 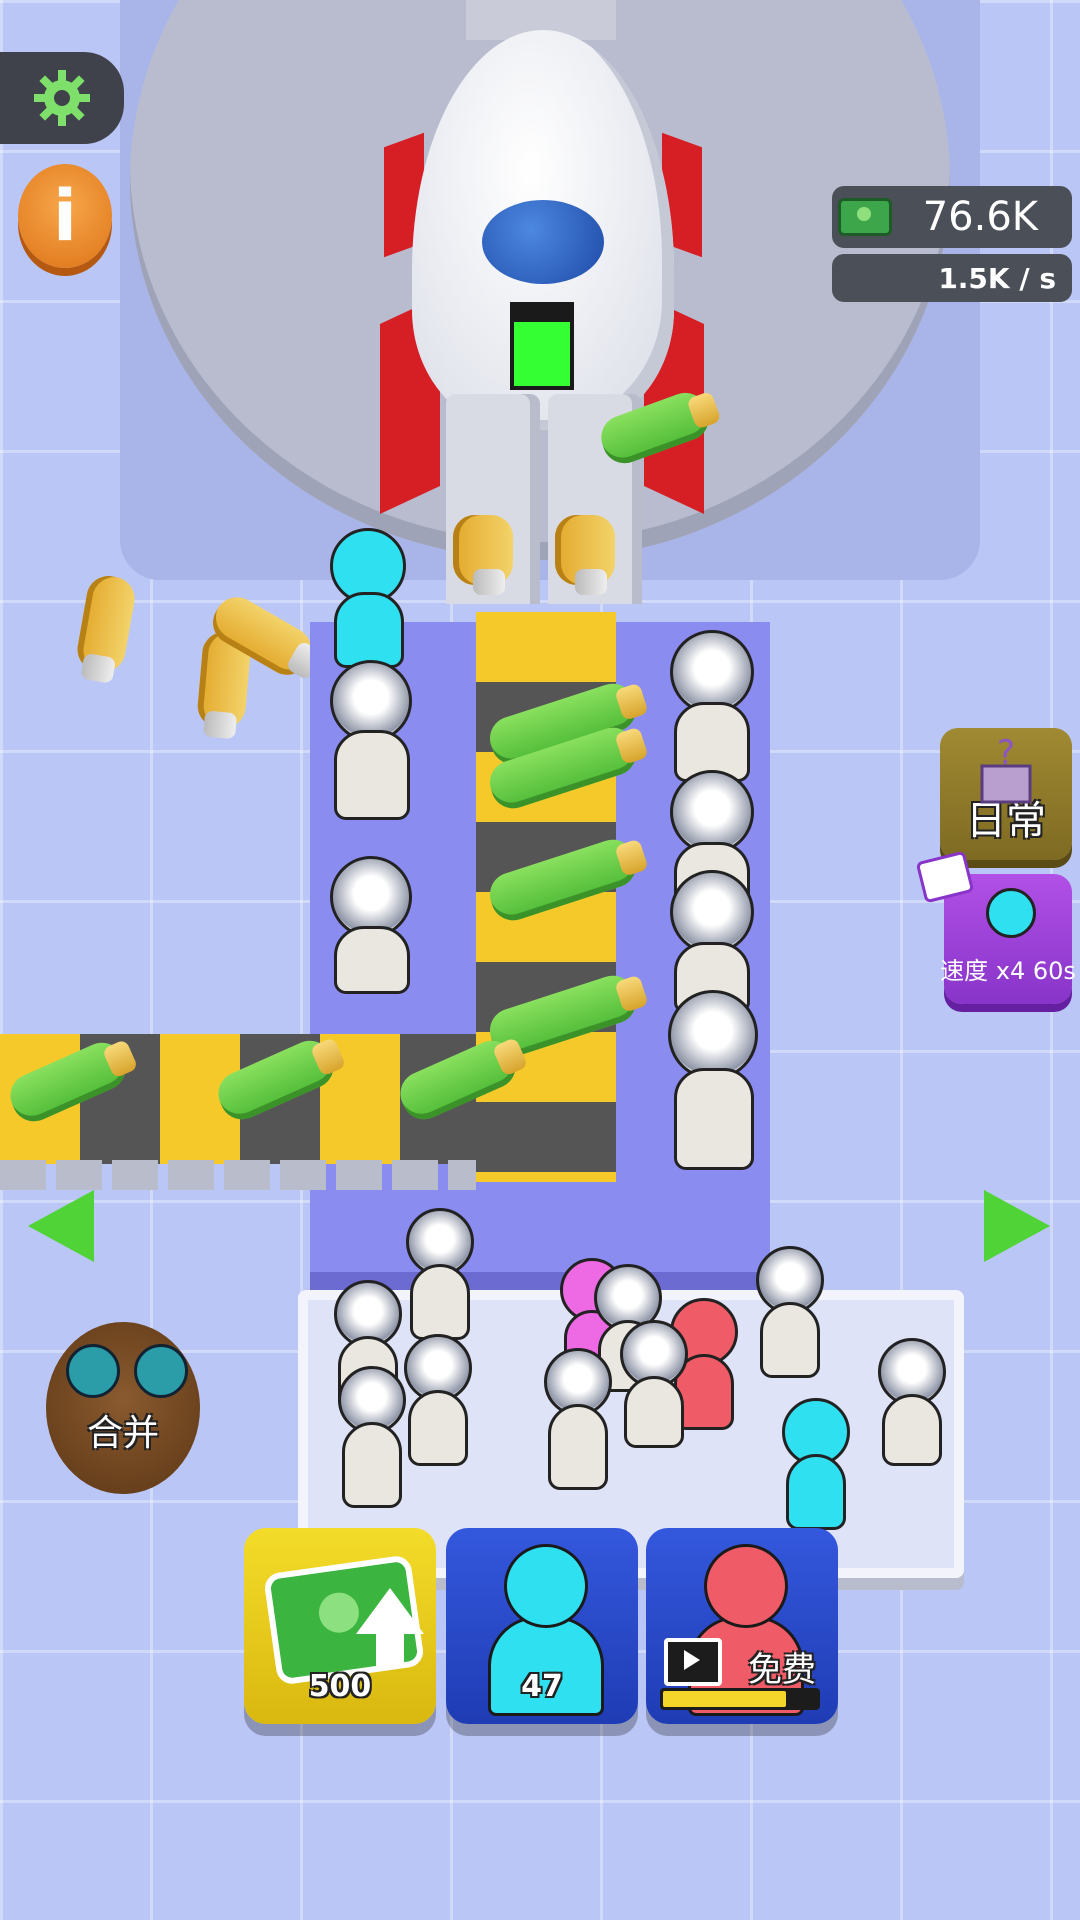 I want to click on up-arrow-stem, so click(x=390, y=1649).